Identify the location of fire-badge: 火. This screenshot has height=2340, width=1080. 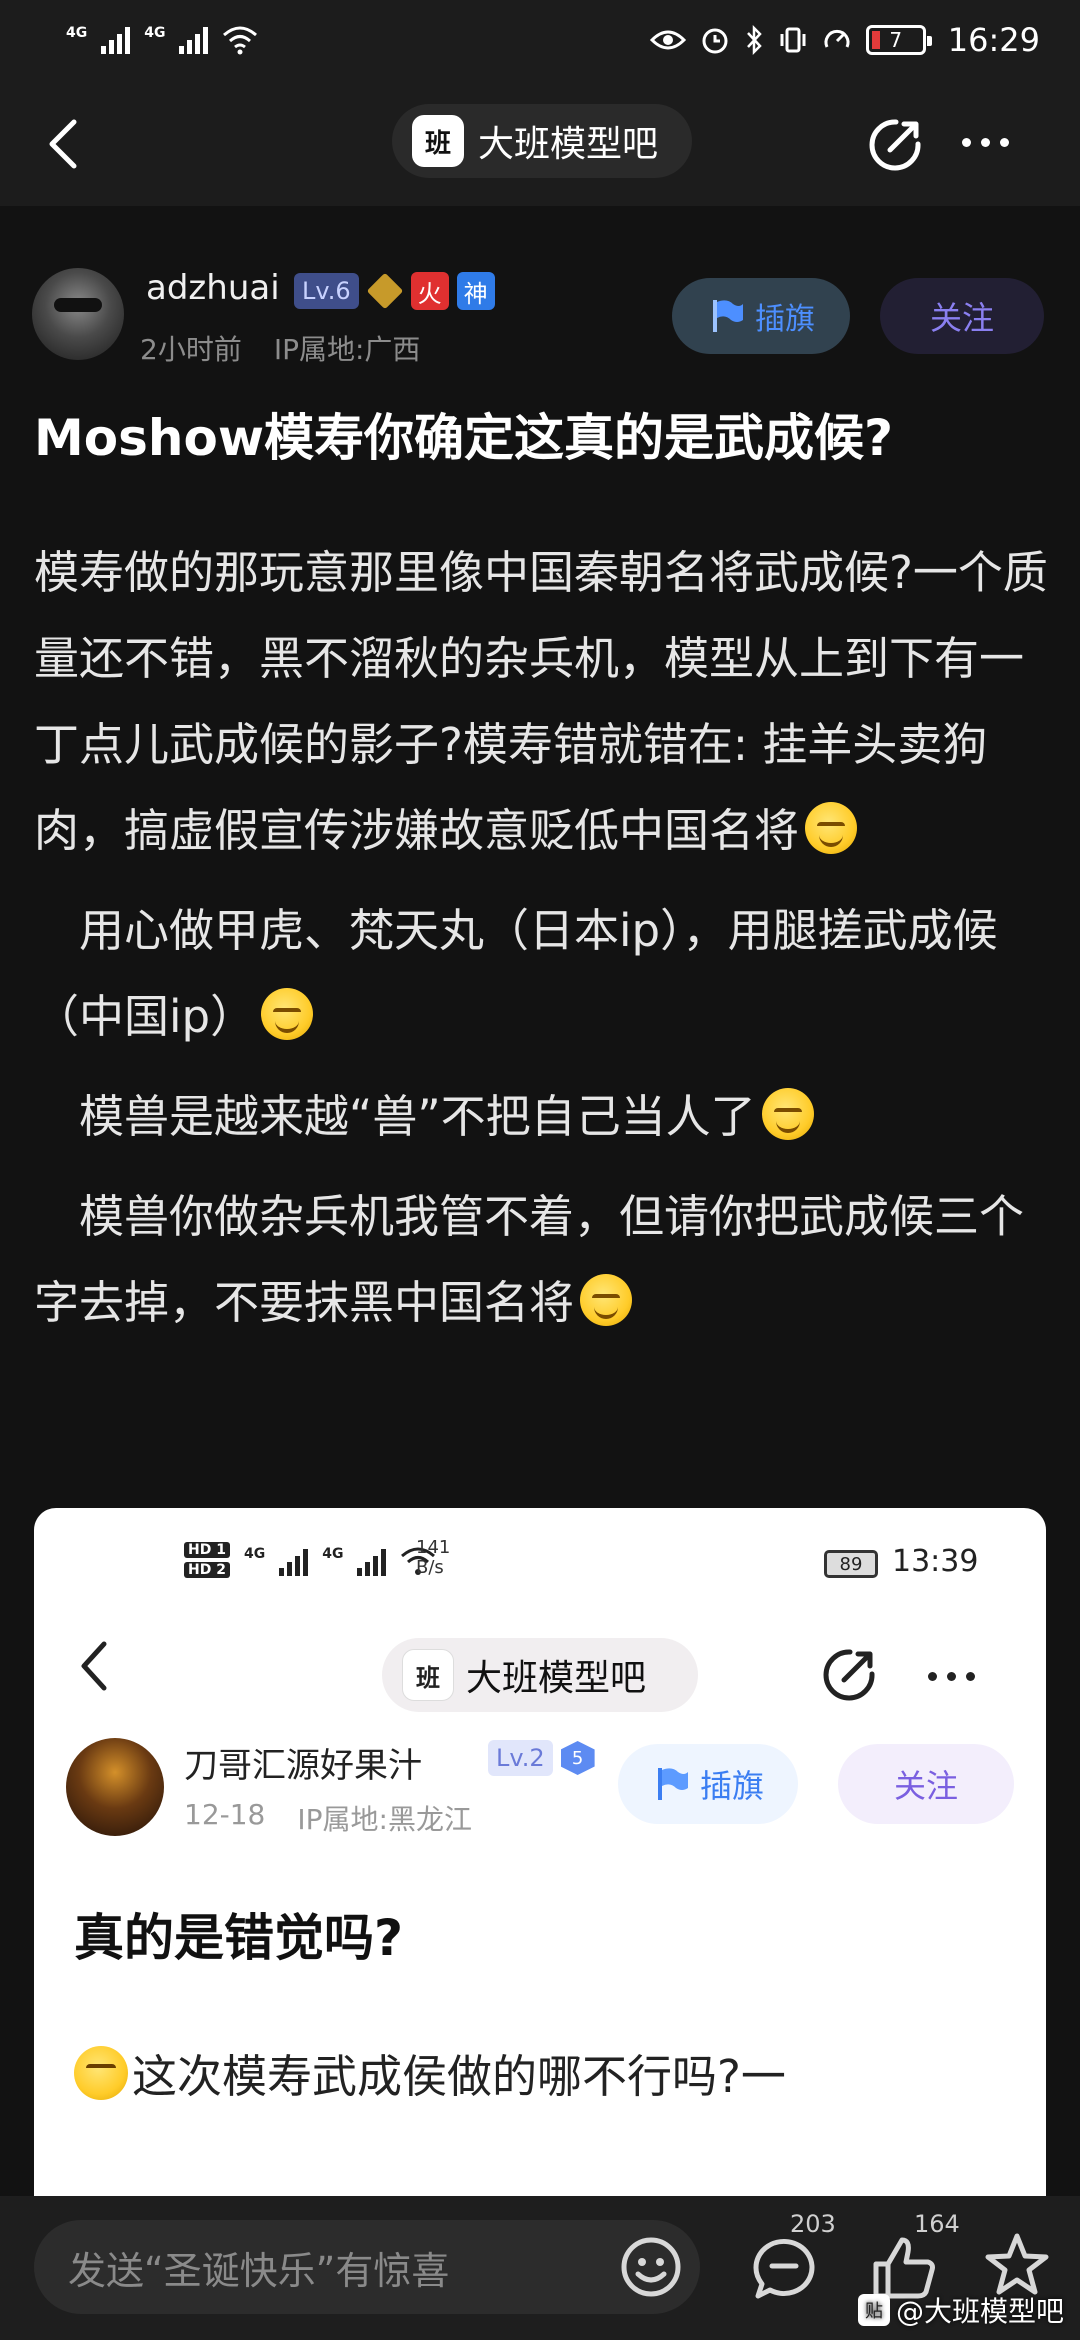
(429, 291).